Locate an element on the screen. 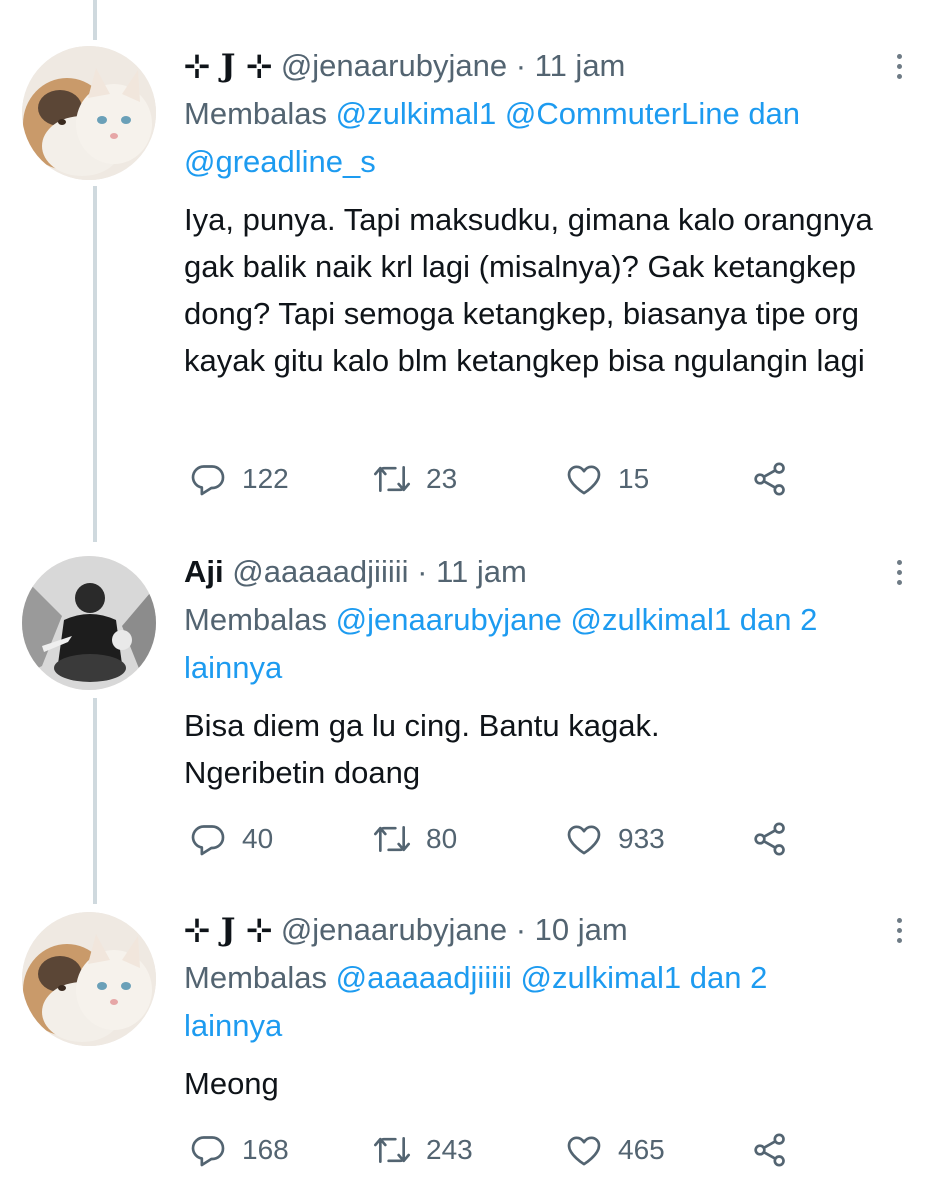  tweet-text: Meong is located at coordinates (231, 1083).